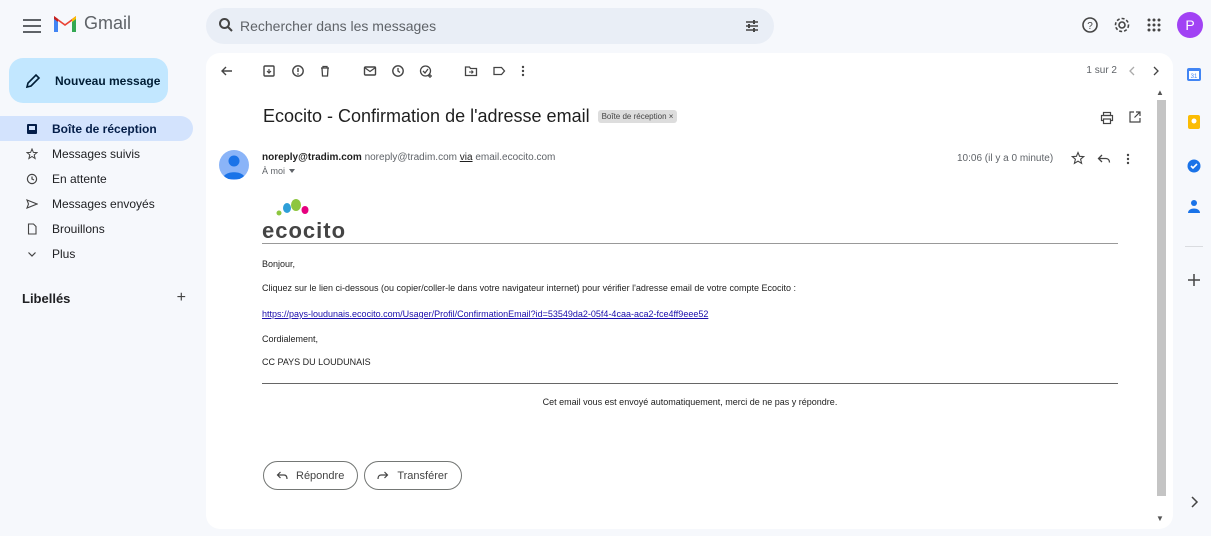 The width and height of the screenshot is (1211, 536). Describe the element at coordinates (1160, 518) in the screenshot. I see `scroll-down-arrow-icon: ▼` at that location.